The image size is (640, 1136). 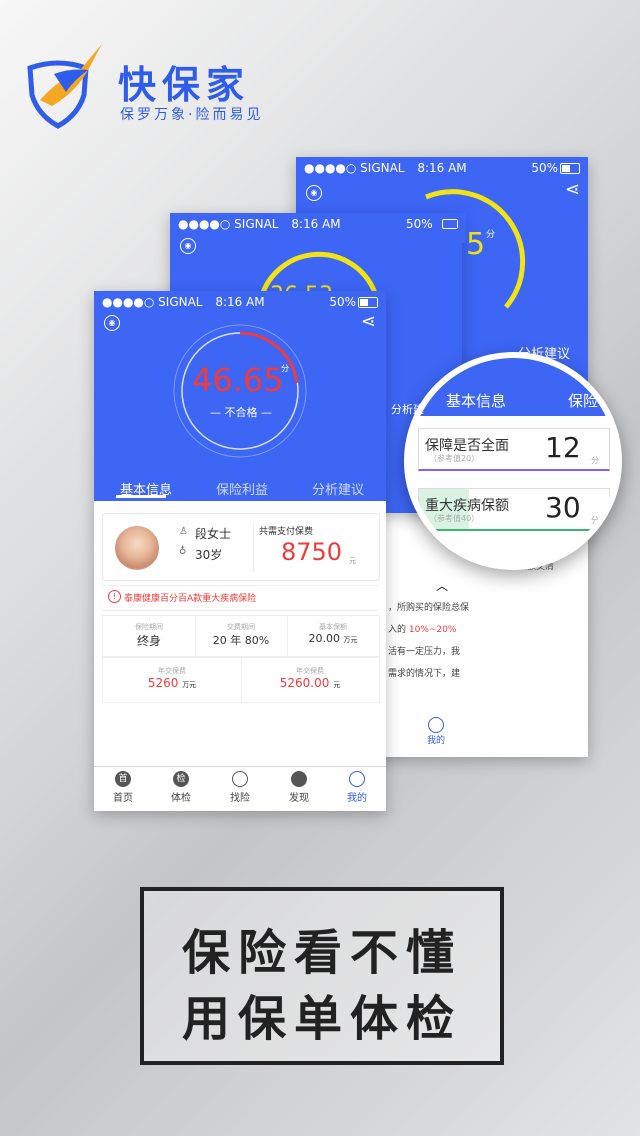 What do you see at coordinates (514, 449) in the screenshot?
I see `metric-row-coverage: 保障是否全面 （参考值20） 12 分` at bounding box center [514, 449].